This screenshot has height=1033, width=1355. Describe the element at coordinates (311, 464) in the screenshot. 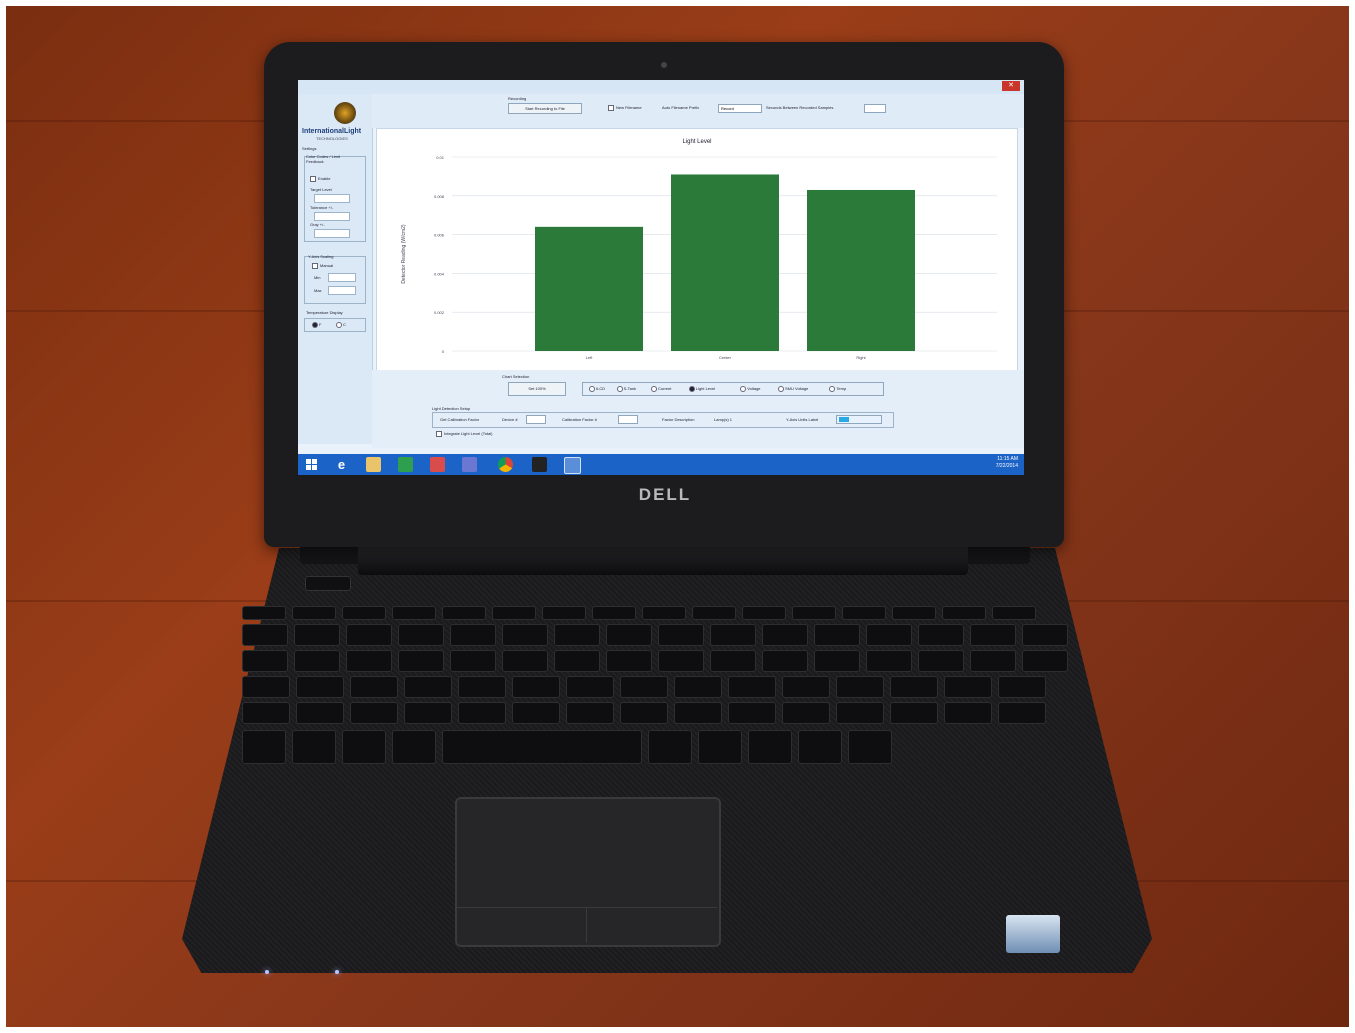

I see `windows-start-icon` at that location.